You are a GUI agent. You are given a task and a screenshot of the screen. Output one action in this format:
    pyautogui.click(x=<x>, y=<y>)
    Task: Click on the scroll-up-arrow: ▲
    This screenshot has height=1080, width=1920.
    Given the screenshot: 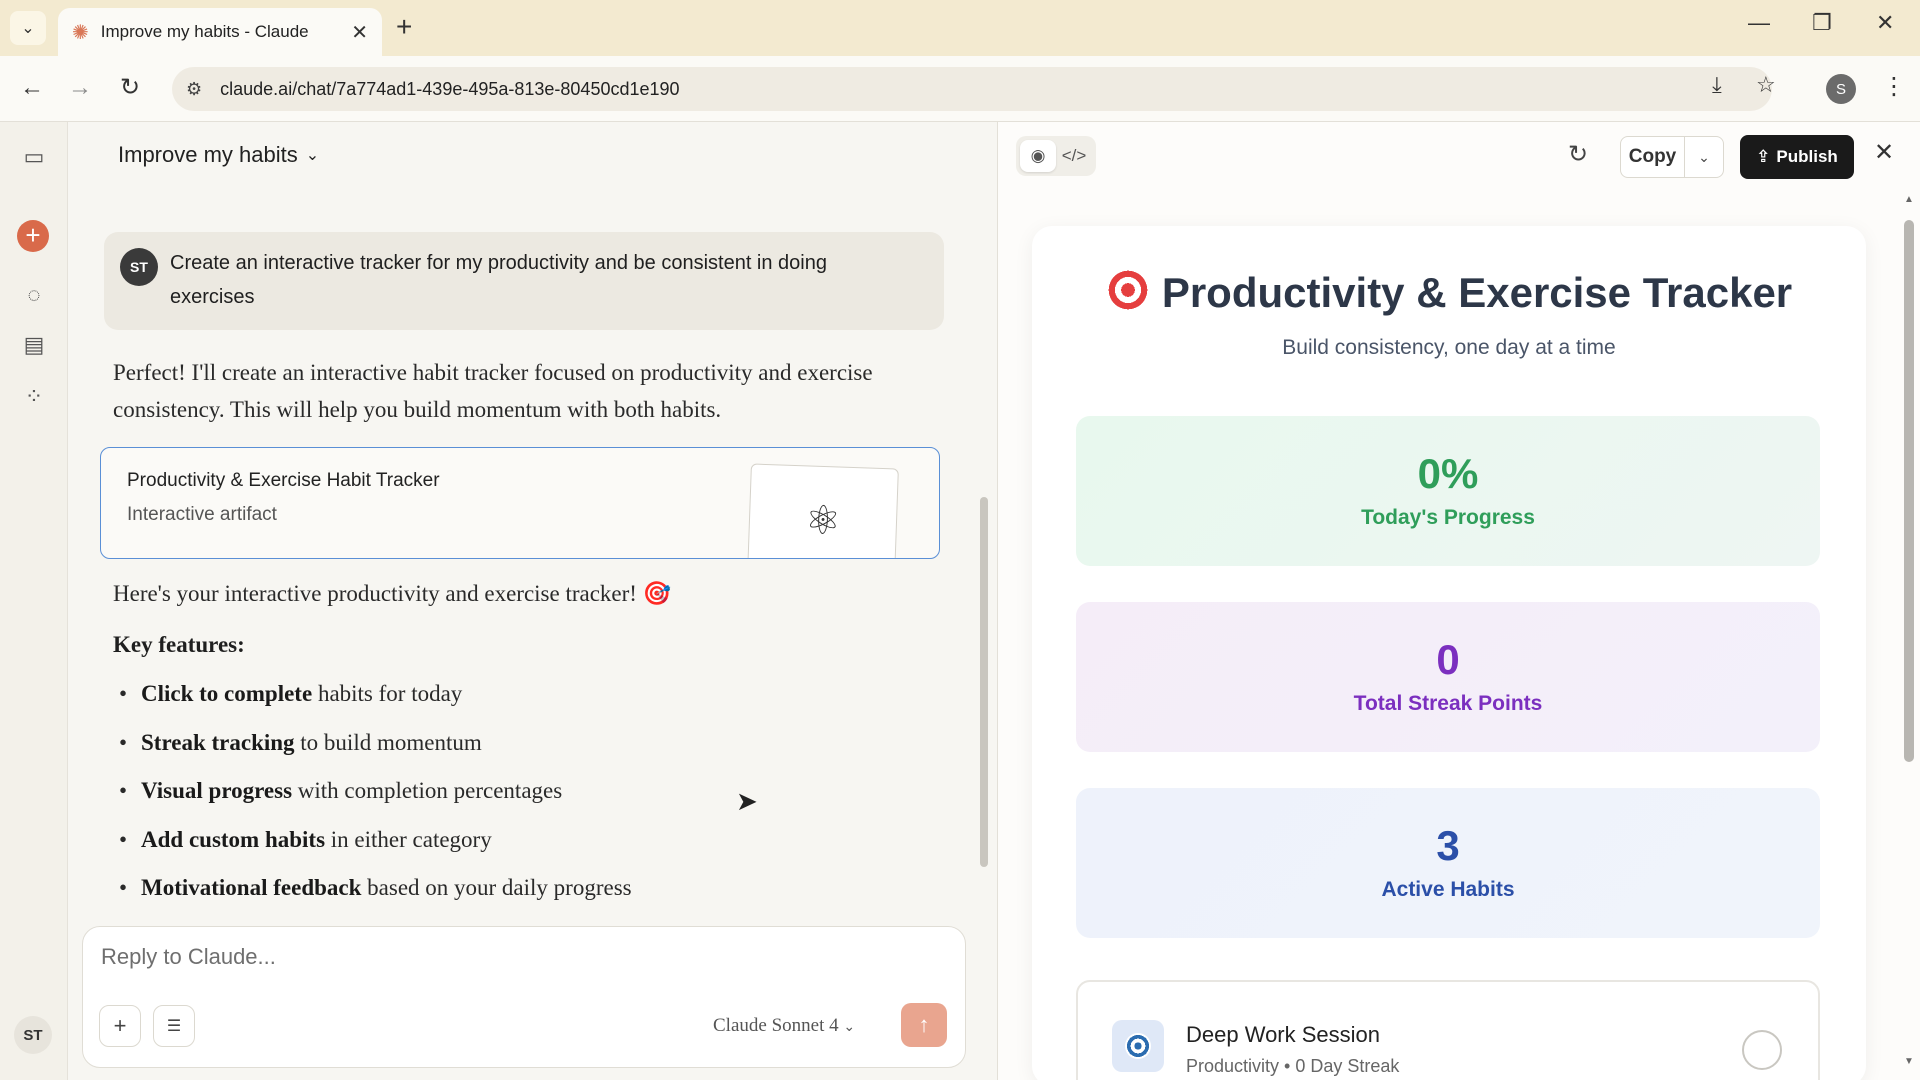 What is the action you would take?
    pyautogui.click(x=1909, y=199)
    